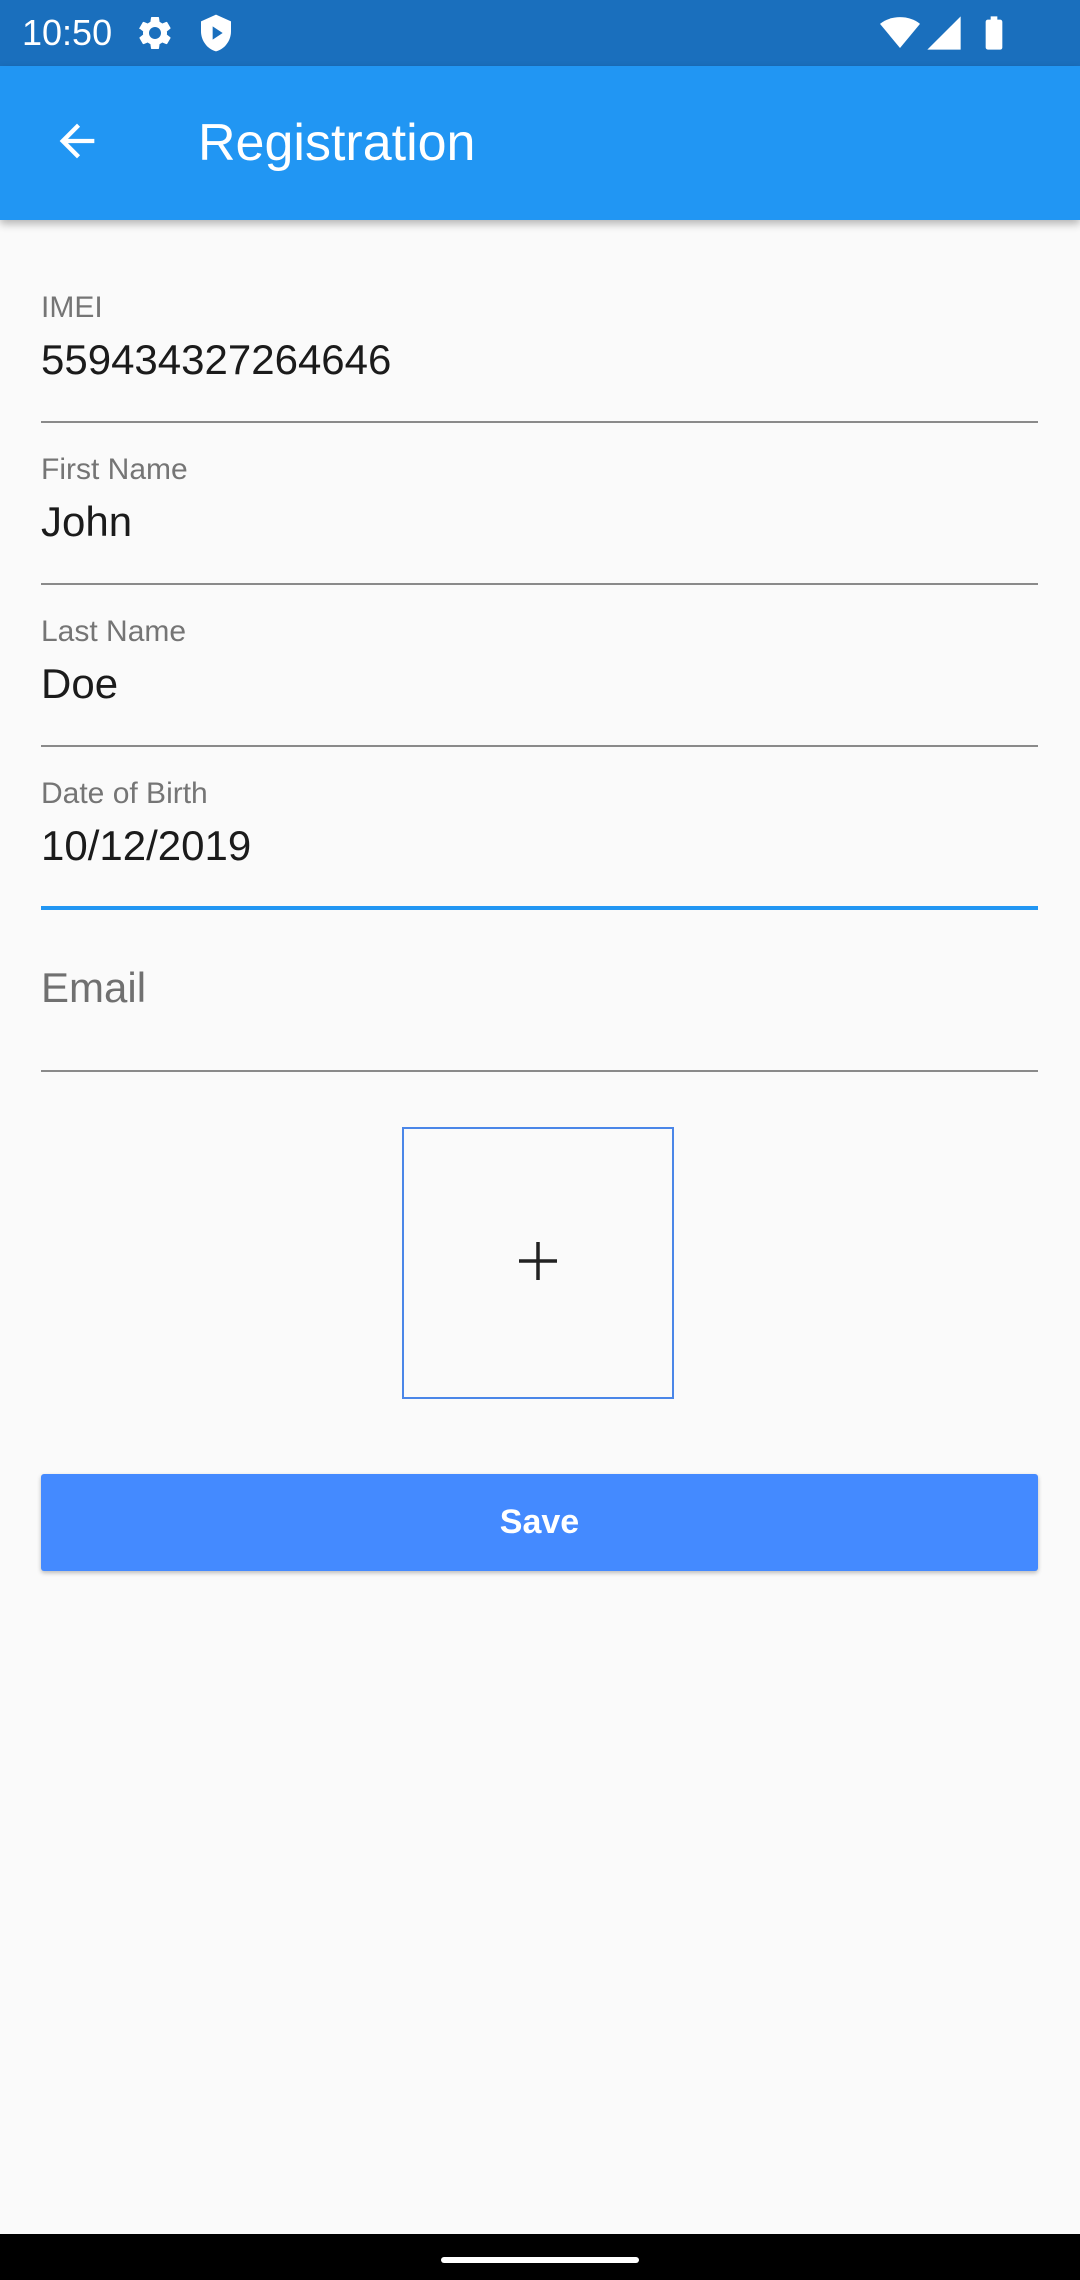 The image size is (1080, 2280). I want to click on date-of-birth-label: Date of Birth, so click(124, 793).